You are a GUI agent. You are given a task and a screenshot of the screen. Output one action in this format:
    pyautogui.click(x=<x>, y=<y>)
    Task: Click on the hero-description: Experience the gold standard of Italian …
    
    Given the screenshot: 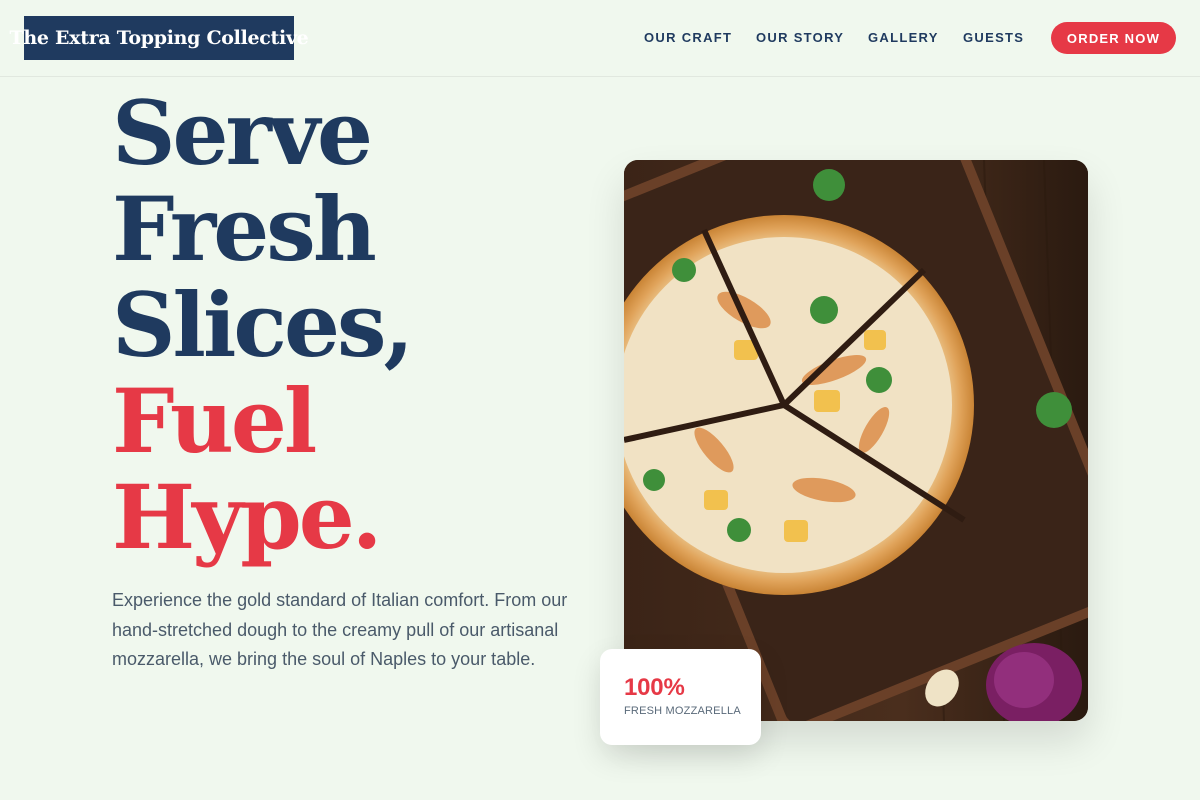 What is the action you would take?
    pyautogui.click(x=340, y=629)
    